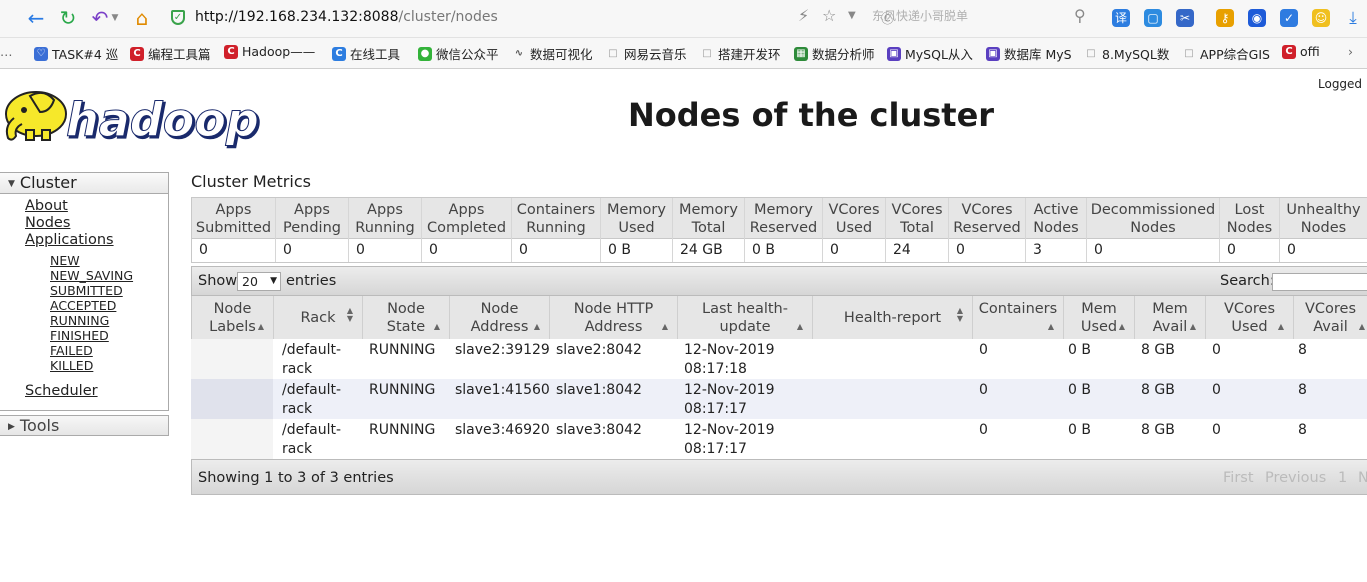 The width and height of the screenshot is (1367, 582). Describe the element at coordinates (1079, 430) in the screenshot. I see `mem-used-cell: 0 B` at that location.